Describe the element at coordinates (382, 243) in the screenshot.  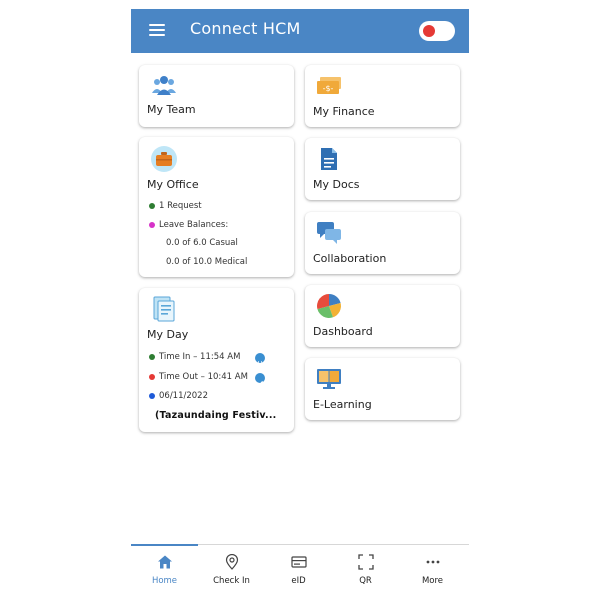
I see `card-collaboration: Collaboration` at that location.